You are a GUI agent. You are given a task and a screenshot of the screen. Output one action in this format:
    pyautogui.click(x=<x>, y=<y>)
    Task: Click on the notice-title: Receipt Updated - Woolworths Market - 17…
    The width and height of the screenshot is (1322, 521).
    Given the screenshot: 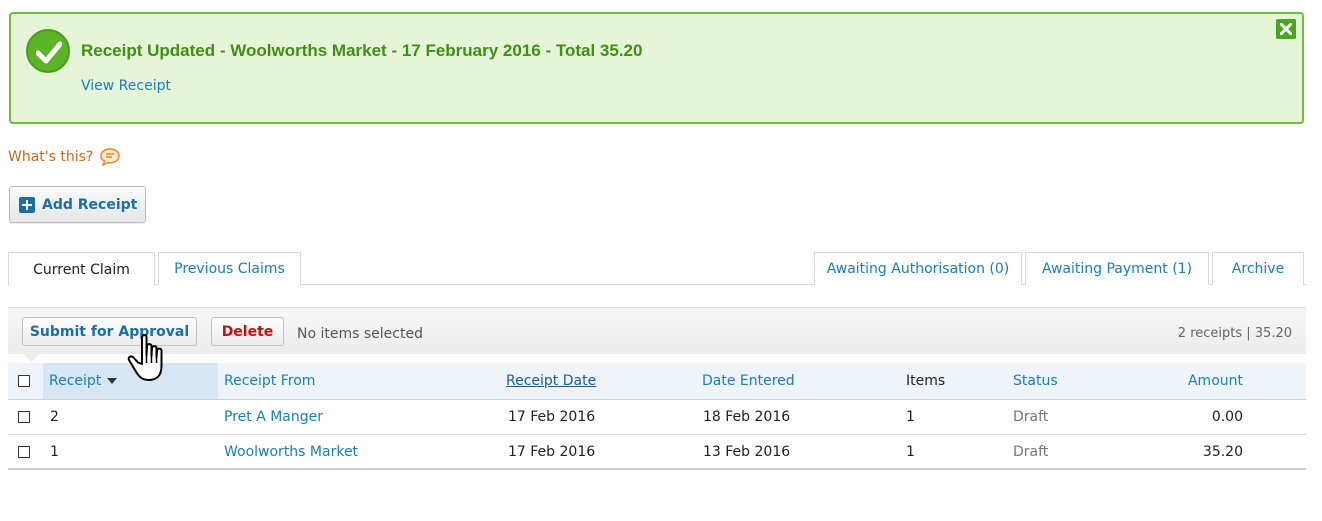 What is the action you would take?
    pyautogui.click(x=362, y=50)
    